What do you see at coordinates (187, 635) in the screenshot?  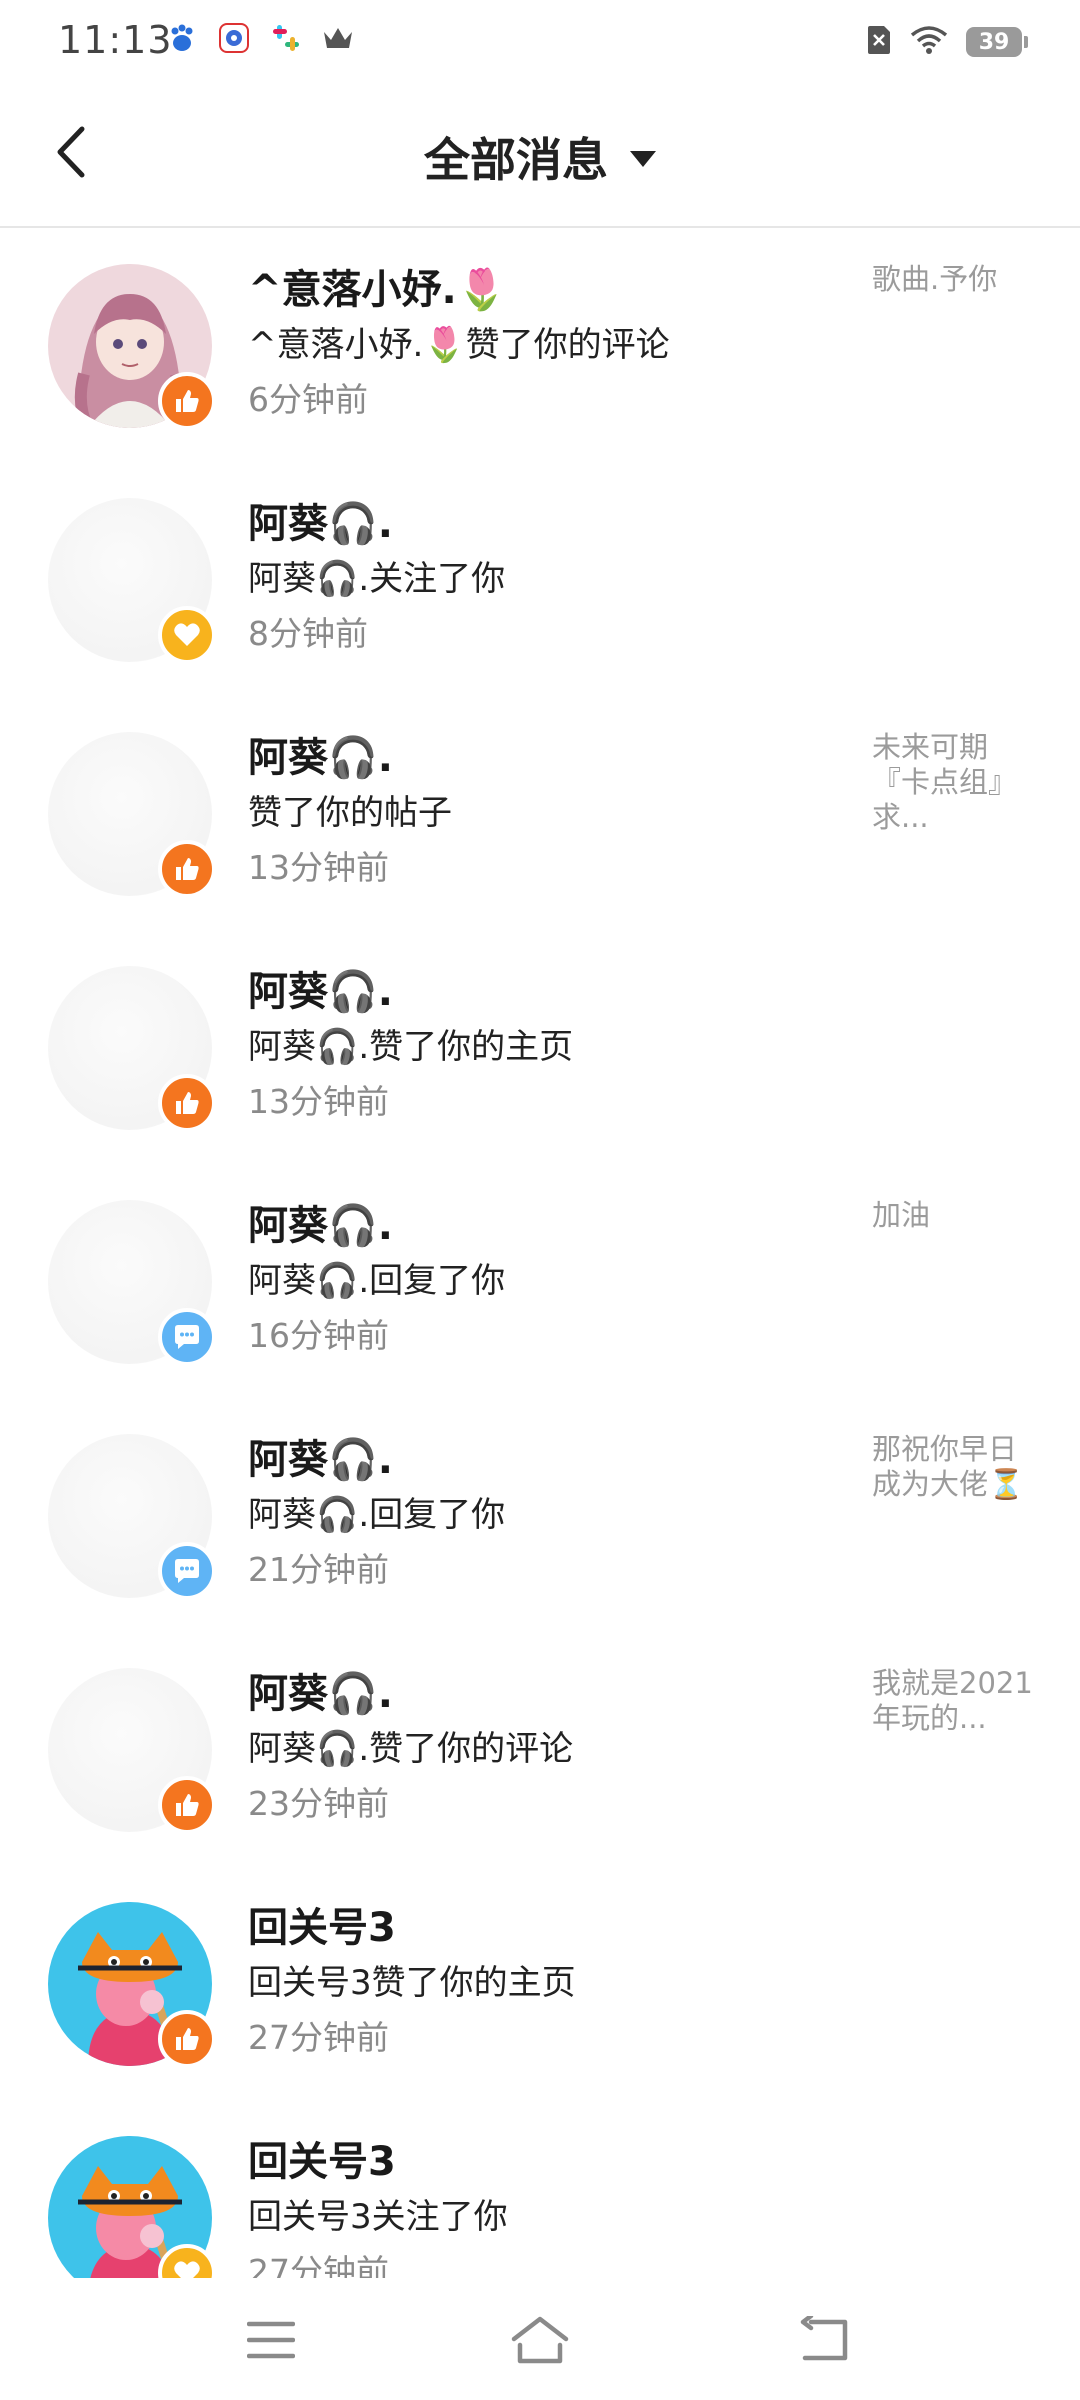 I see `heart-badge-icon` at bounding box center [187, 635].